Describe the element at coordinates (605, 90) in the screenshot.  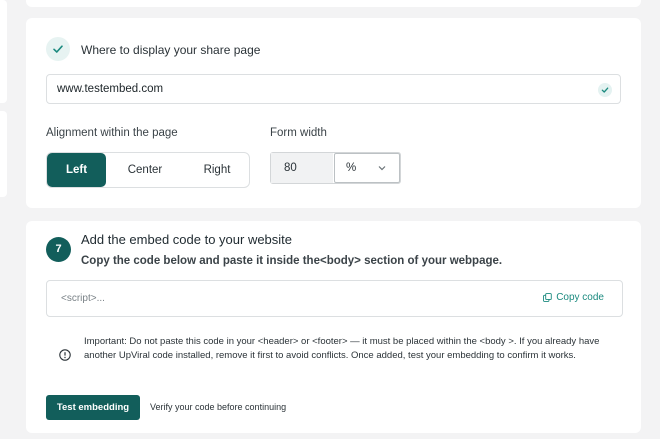
I see `check-circle-icon` at that location.